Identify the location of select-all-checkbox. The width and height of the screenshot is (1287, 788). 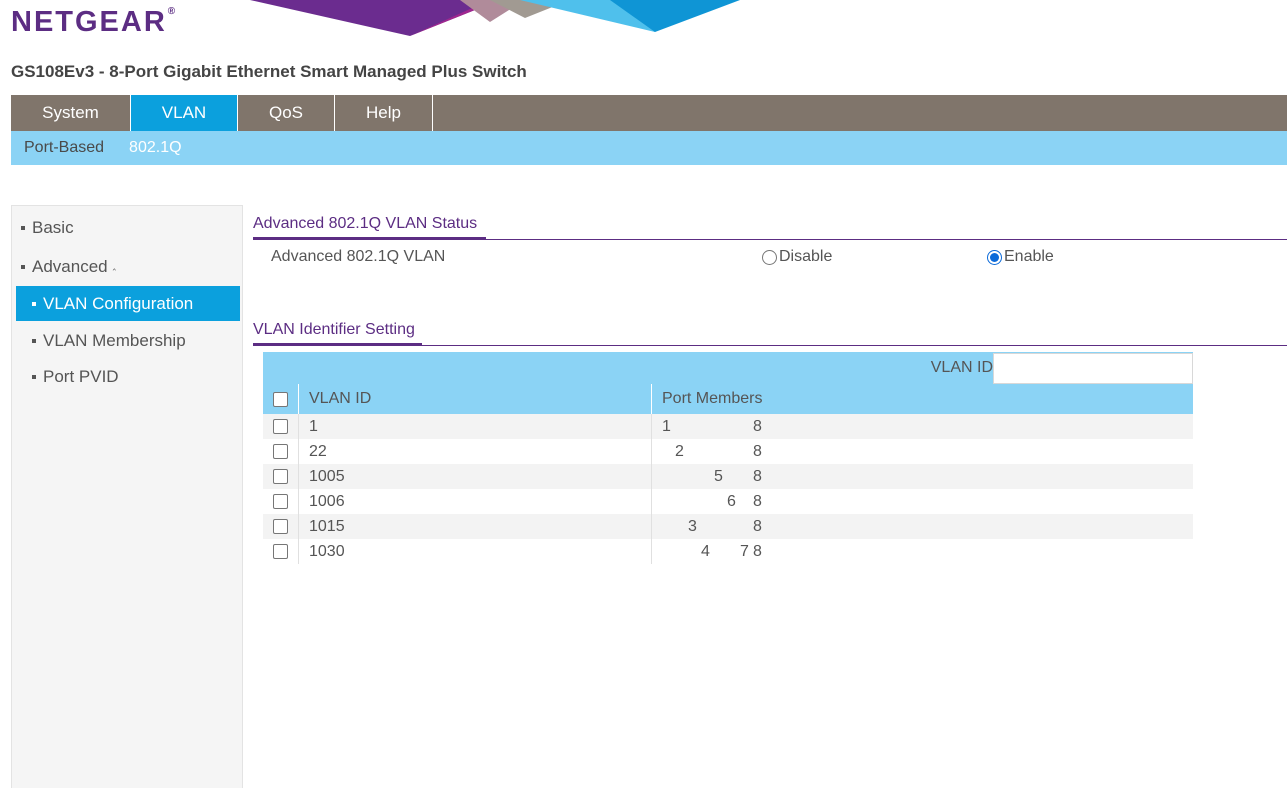
(280, 399).